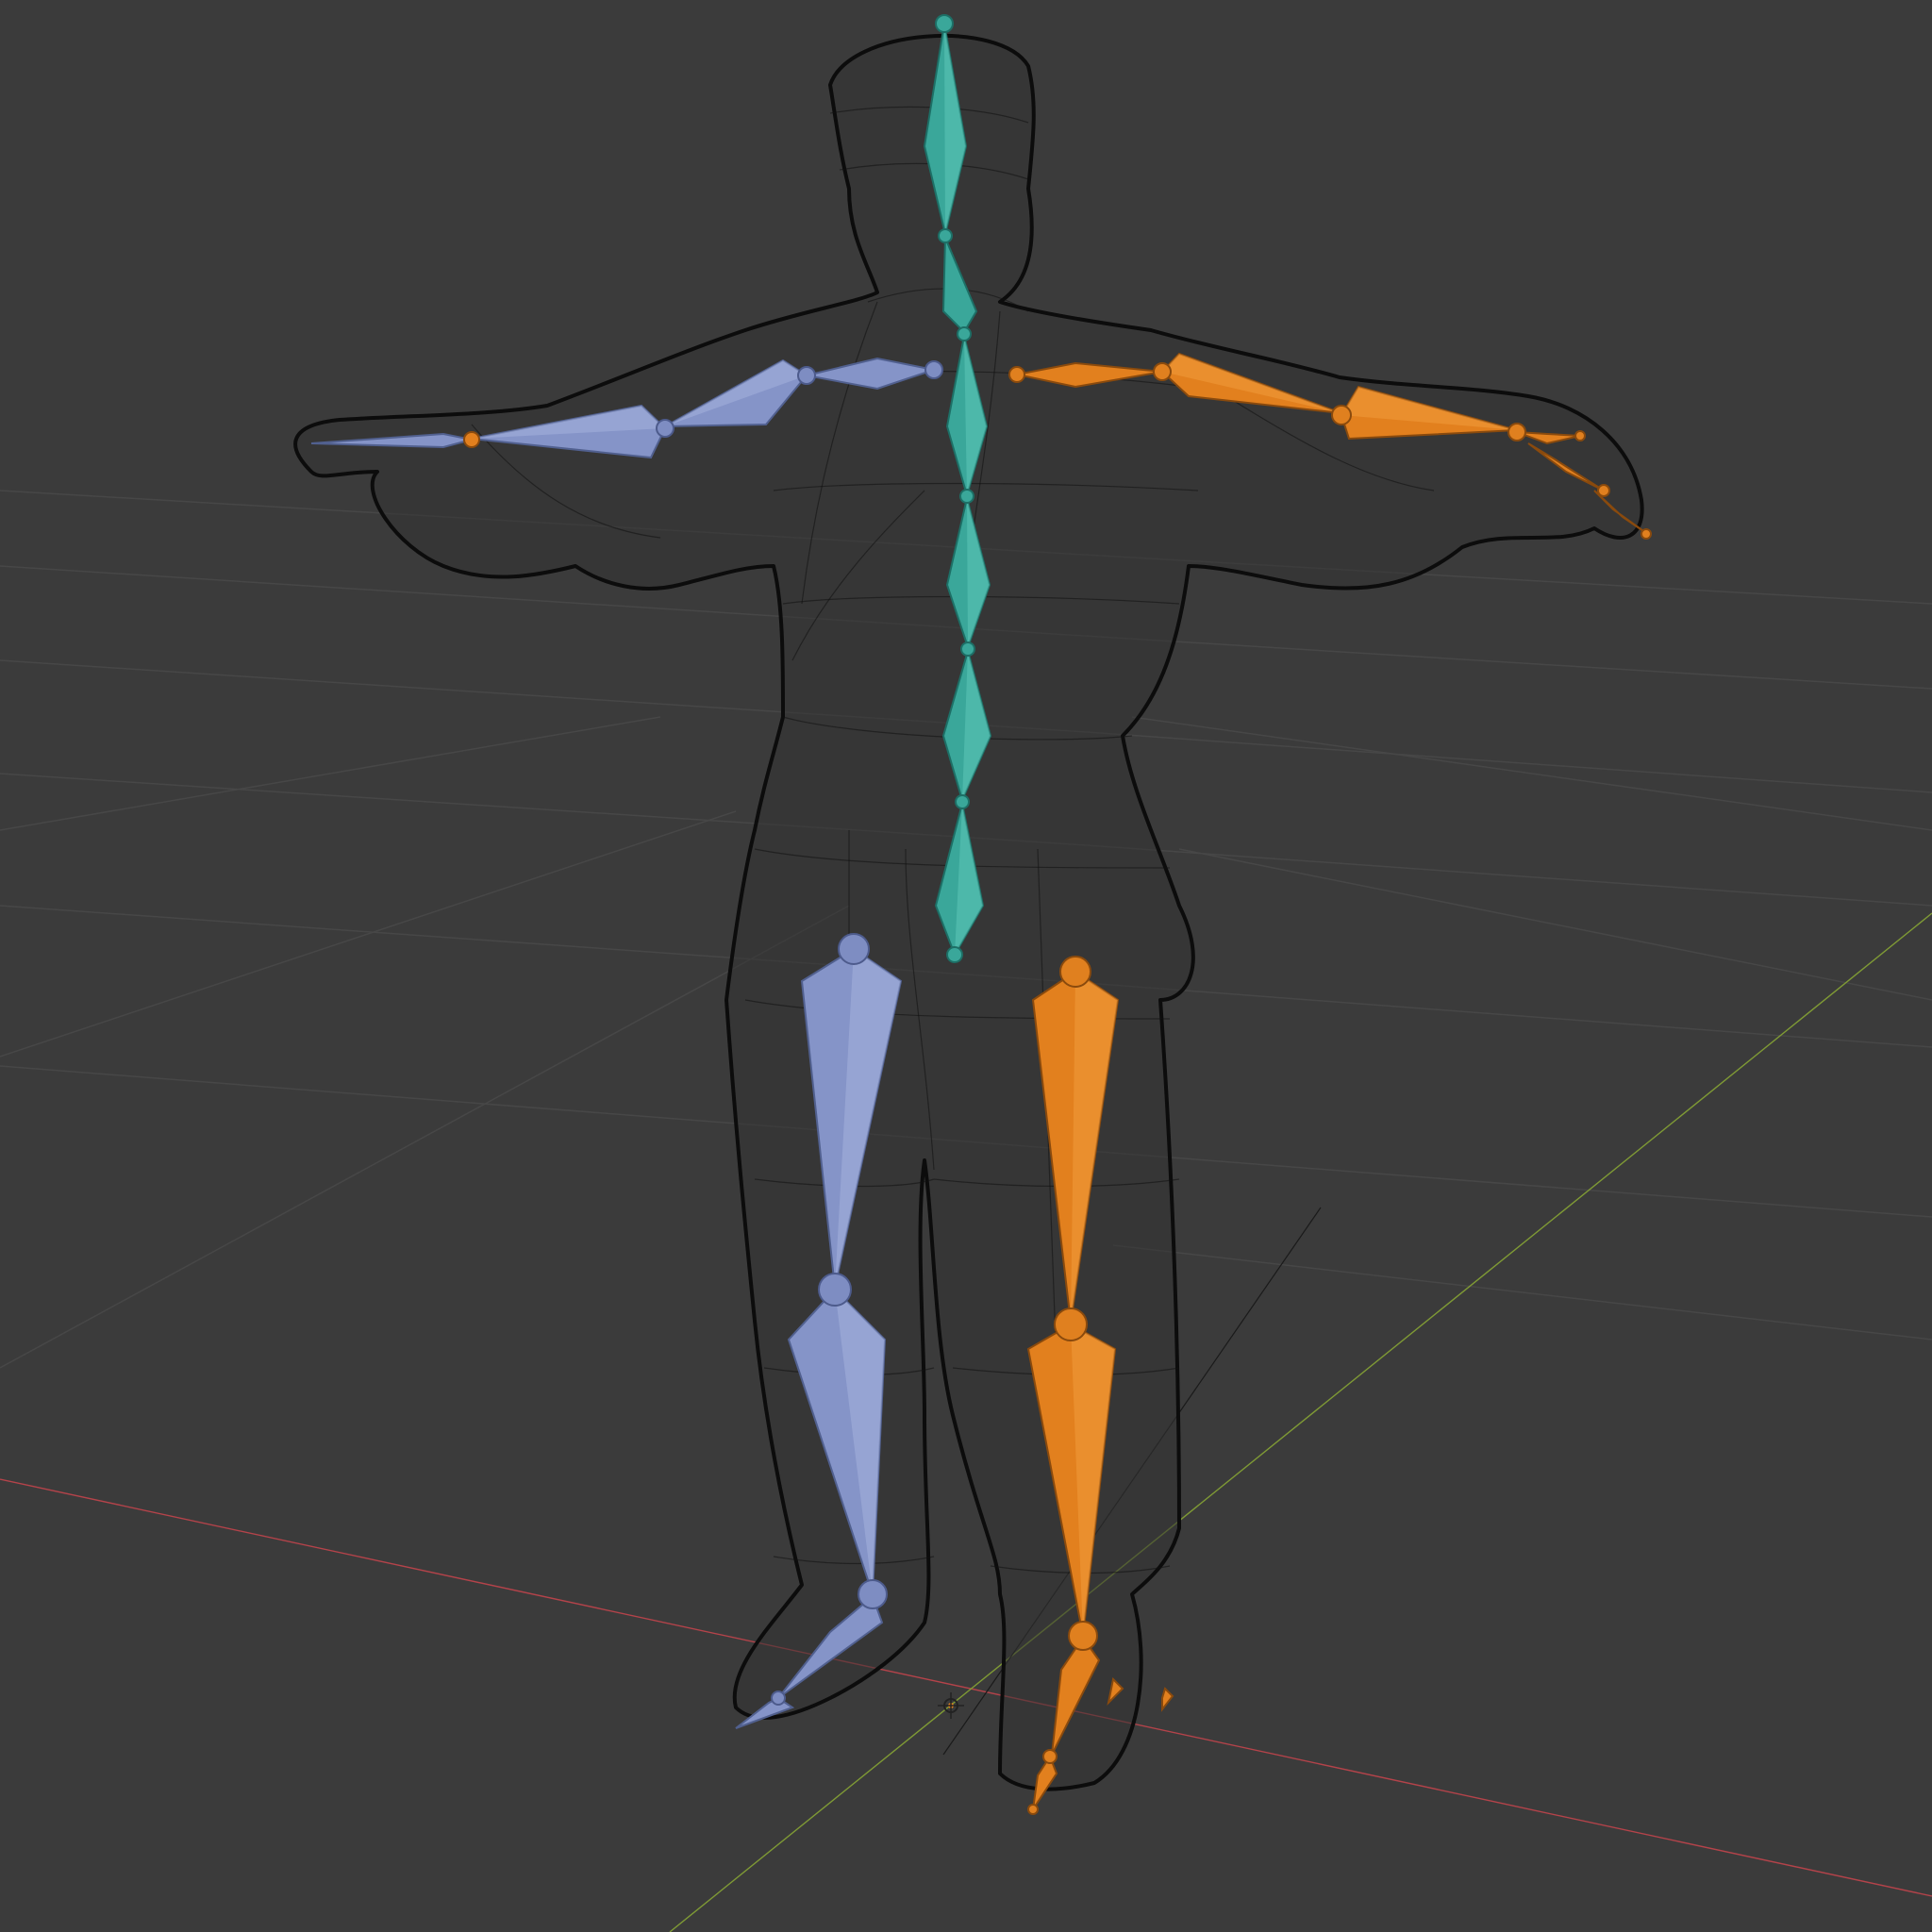 The width and height of the screenshot is (1932, 1932). I want to click on right-hip-joint, so click(1075, 972).